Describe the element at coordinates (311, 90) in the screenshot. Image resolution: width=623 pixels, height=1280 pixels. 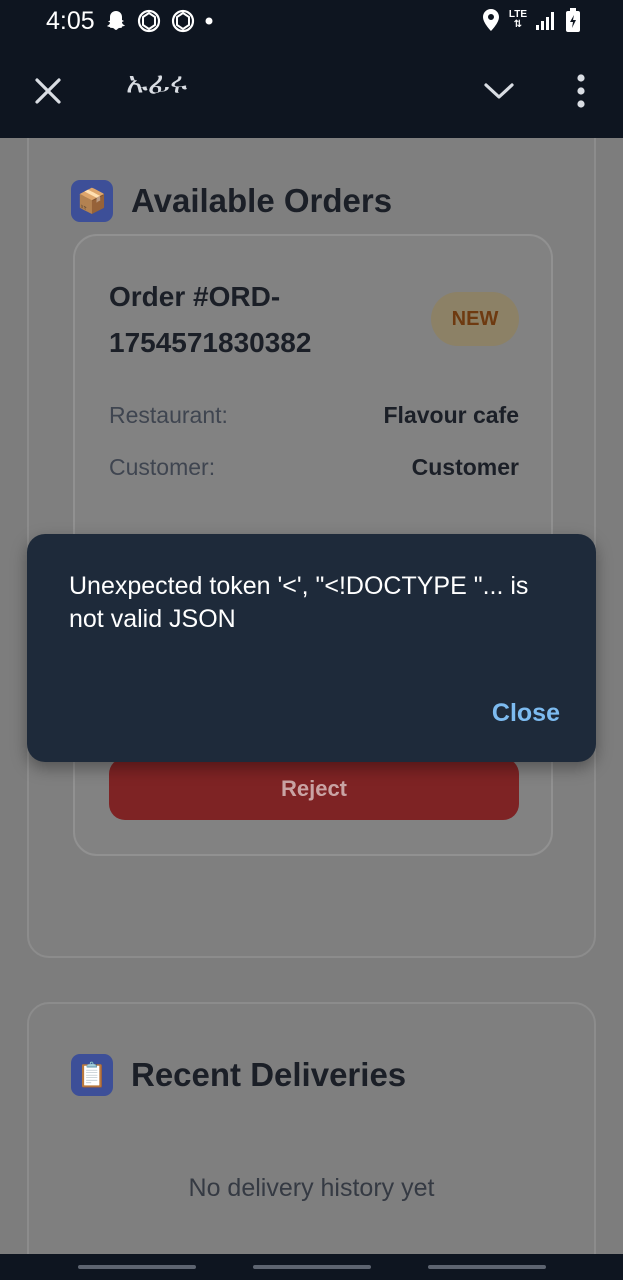
I see `app-toolbar: ኡፊሩ` at that location.